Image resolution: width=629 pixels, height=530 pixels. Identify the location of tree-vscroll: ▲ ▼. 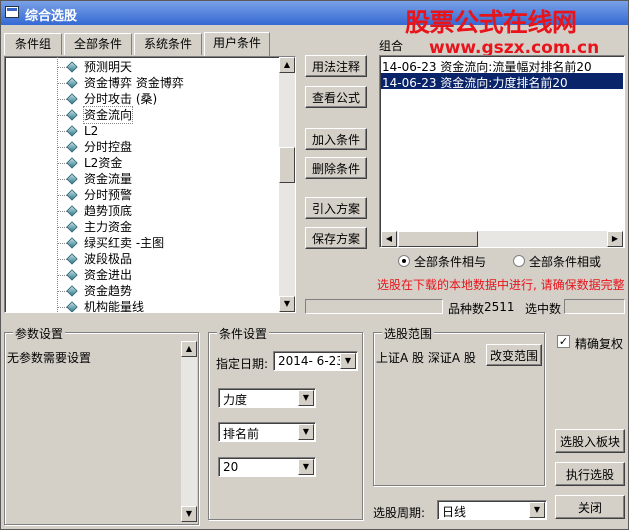
(287, 184).